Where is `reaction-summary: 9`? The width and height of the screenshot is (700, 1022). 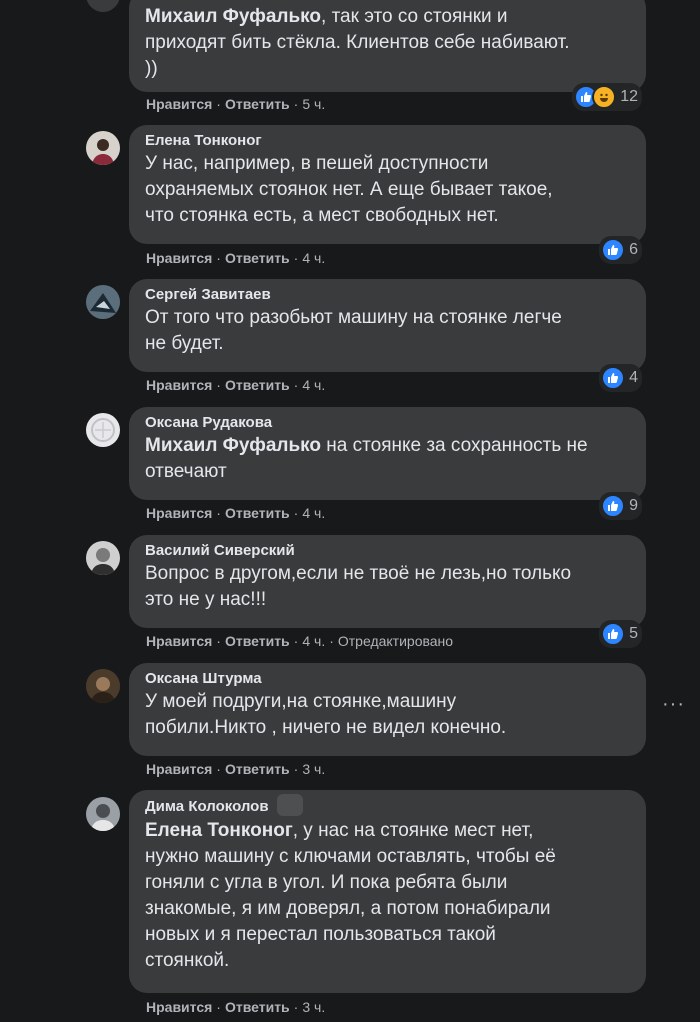 reaction-summary: 9 is located at coordinates (620, 506).